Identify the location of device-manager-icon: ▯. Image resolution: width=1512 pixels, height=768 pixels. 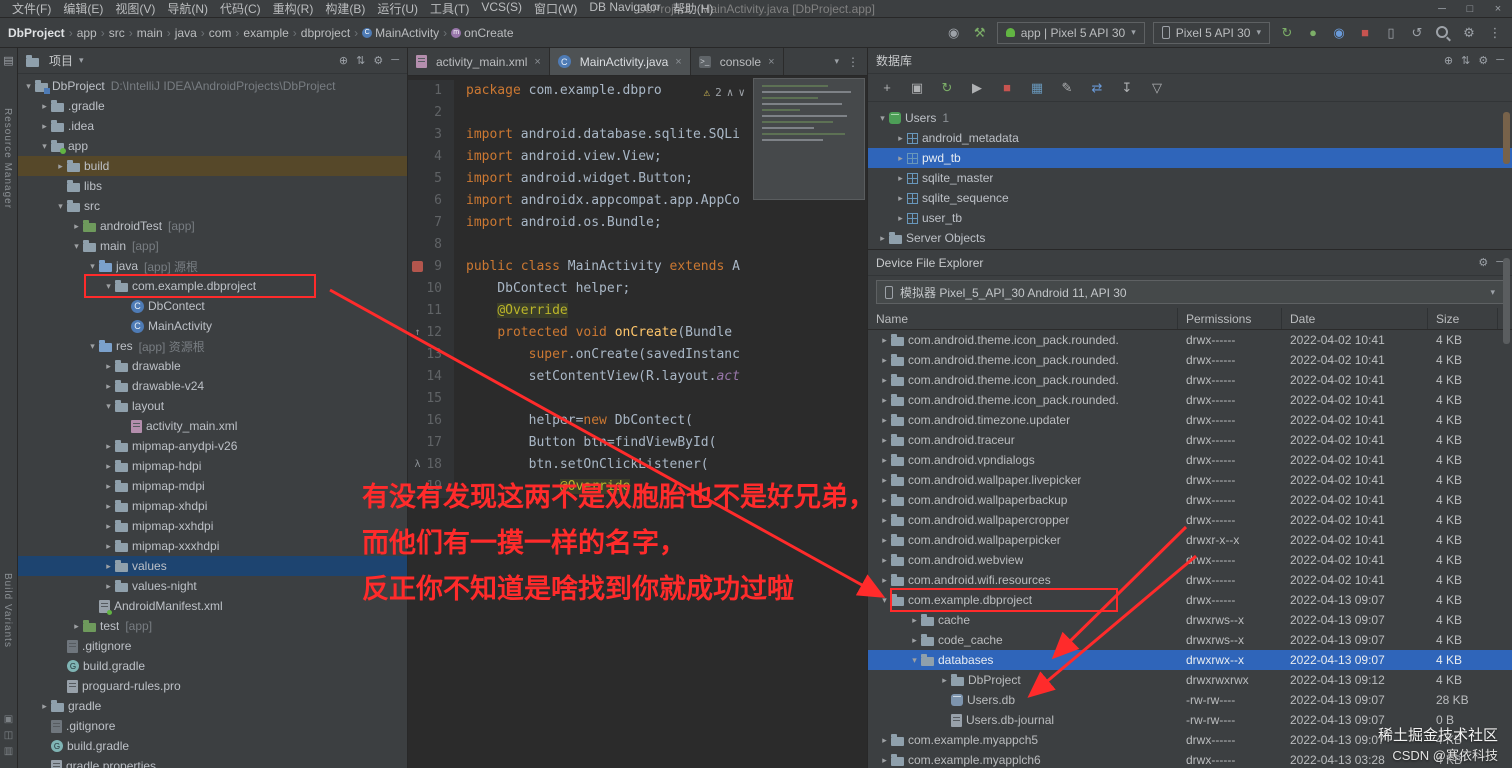
(1391, 33).